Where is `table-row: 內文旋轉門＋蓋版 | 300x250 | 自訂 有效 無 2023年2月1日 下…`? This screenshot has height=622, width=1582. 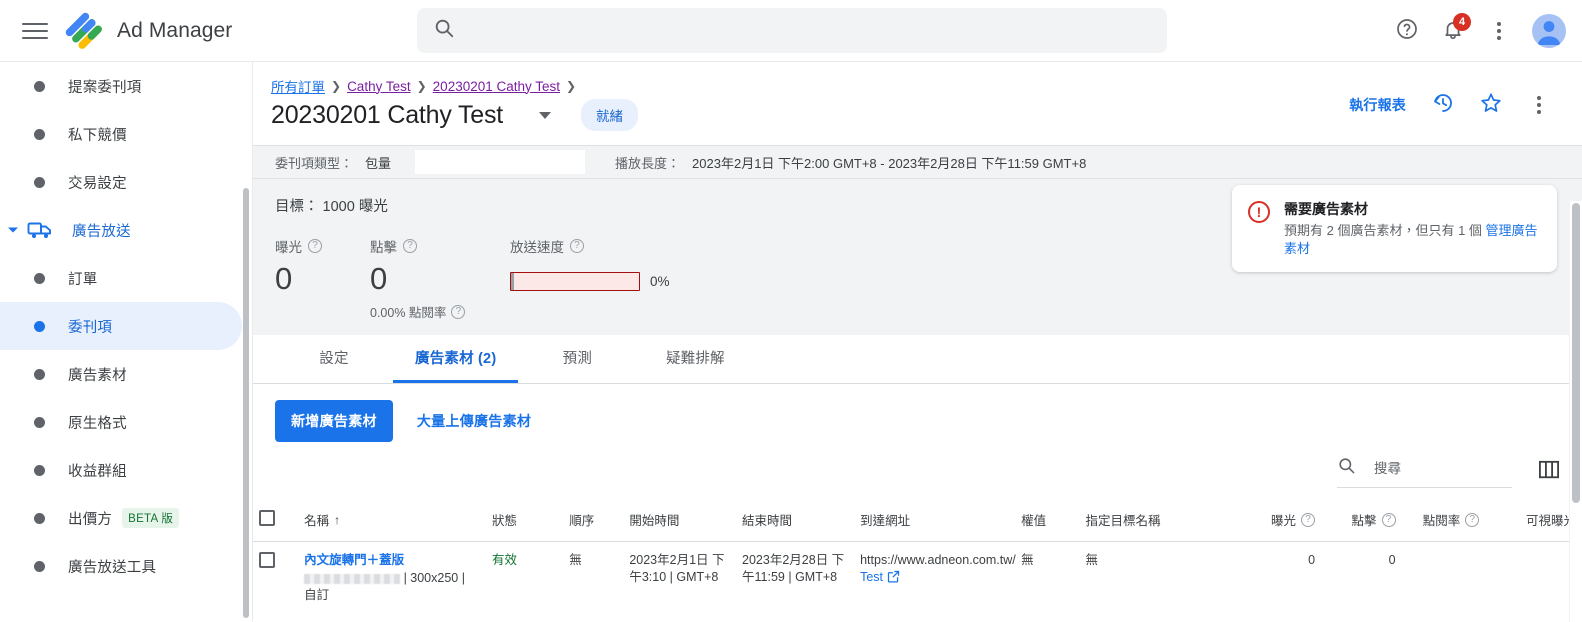 table-row: 內文旋轉門＋蓋版 | 300x250 | 自訂 有效 無 2023年2月1日 下… is located at coordinates (917, 578).